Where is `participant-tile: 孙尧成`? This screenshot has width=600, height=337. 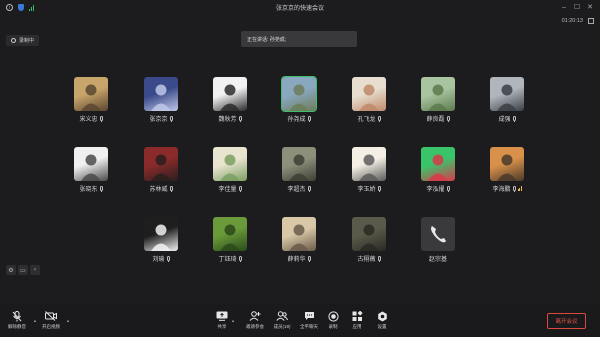 participant-tile: 孙尧成 is located at coordinates (299, 102).